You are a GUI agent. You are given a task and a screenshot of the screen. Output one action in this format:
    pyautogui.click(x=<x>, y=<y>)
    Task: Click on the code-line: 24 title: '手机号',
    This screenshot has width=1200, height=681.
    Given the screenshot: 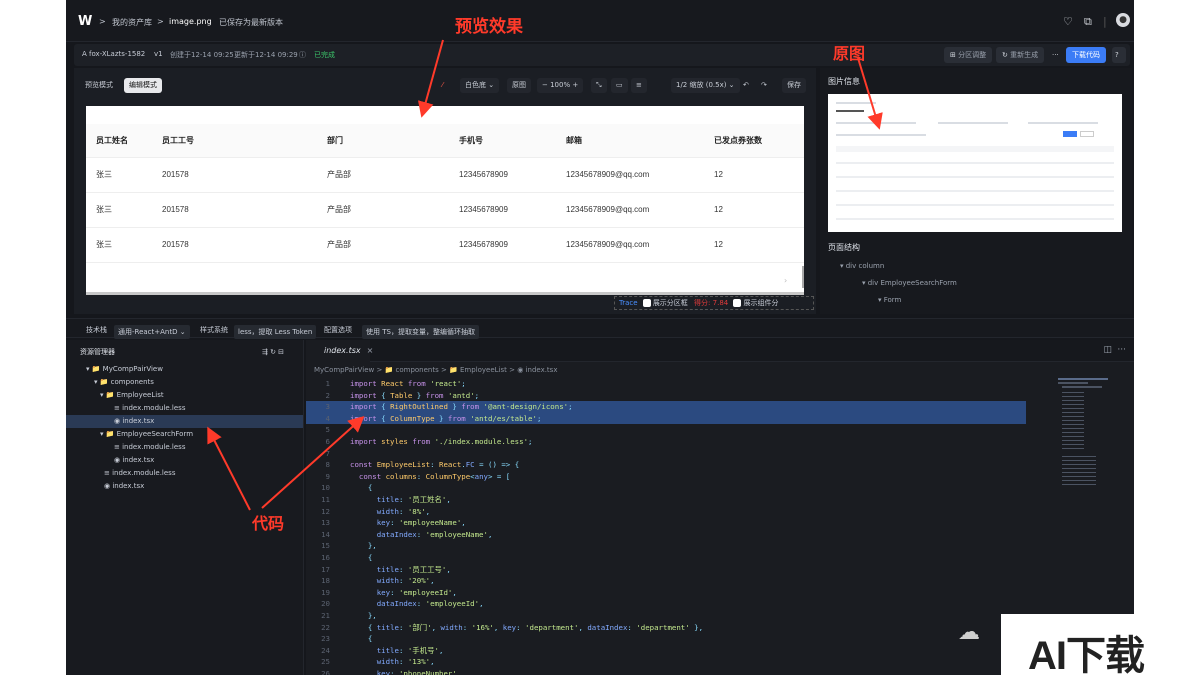 What is the action you would take?
    pyautogui.click(x=666, y=651)
    